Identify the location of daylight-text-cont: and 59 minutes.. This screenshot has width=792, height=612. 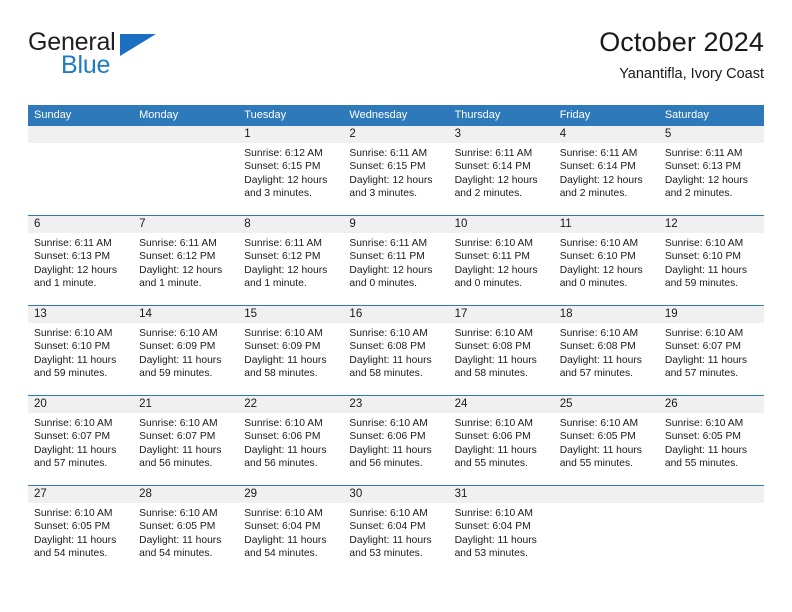
(176, 373).